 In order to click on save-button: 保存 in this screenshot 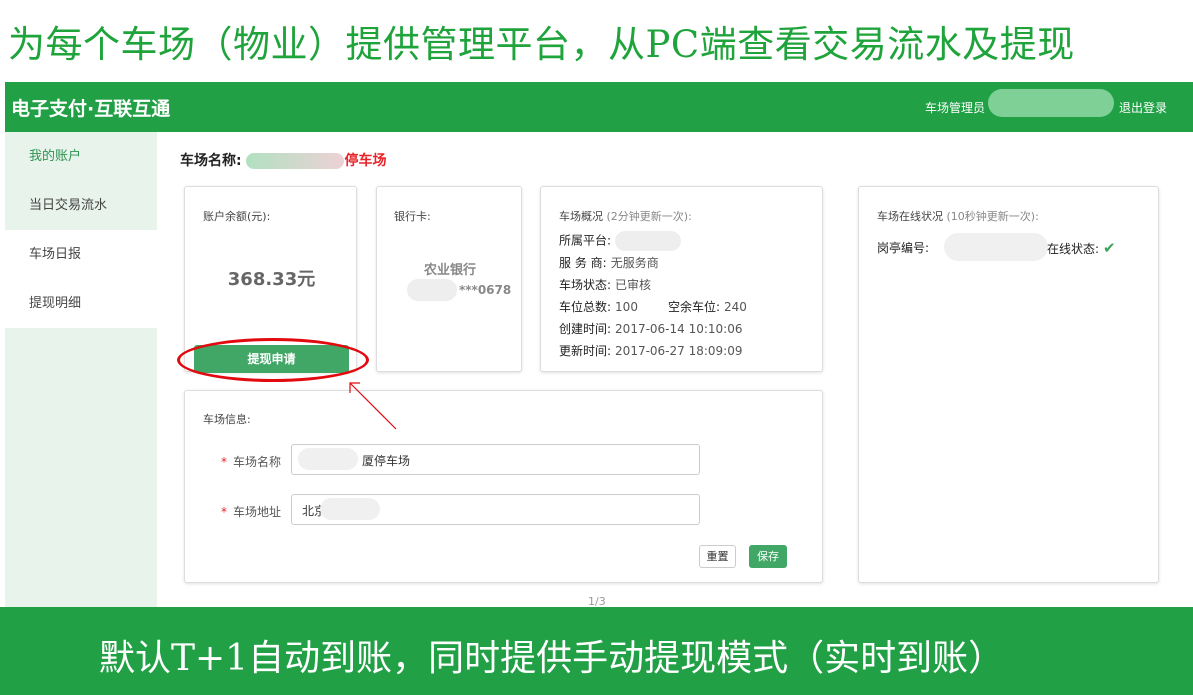, I will do `click(768, 556)`.